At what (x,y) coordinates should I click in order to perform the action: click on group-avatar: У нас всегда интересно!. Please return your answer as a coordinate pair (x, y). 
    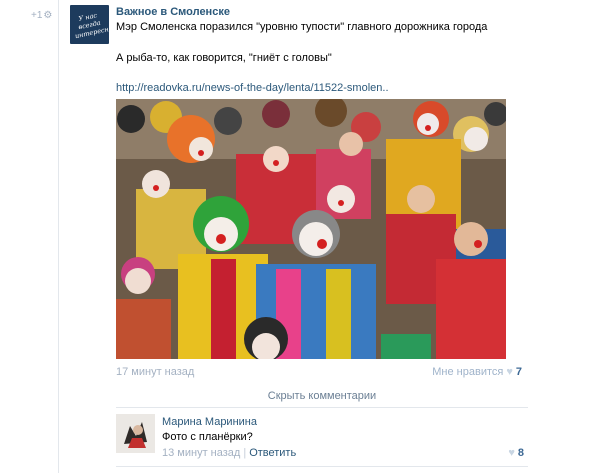
    Looking at the image, I should click on (89, 24).